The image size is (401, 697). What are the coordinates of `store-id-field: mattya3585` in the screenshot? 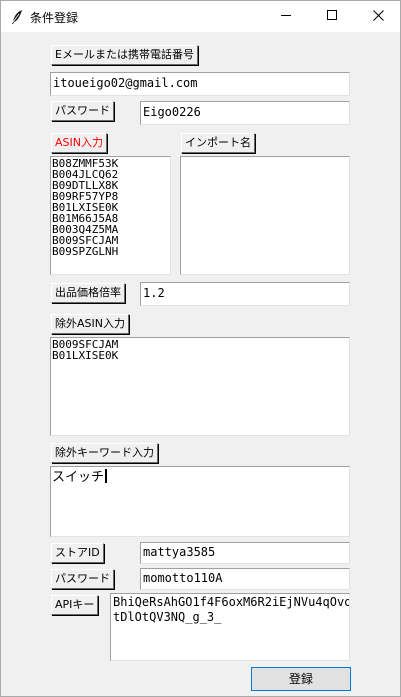 It's located at (245, 553).